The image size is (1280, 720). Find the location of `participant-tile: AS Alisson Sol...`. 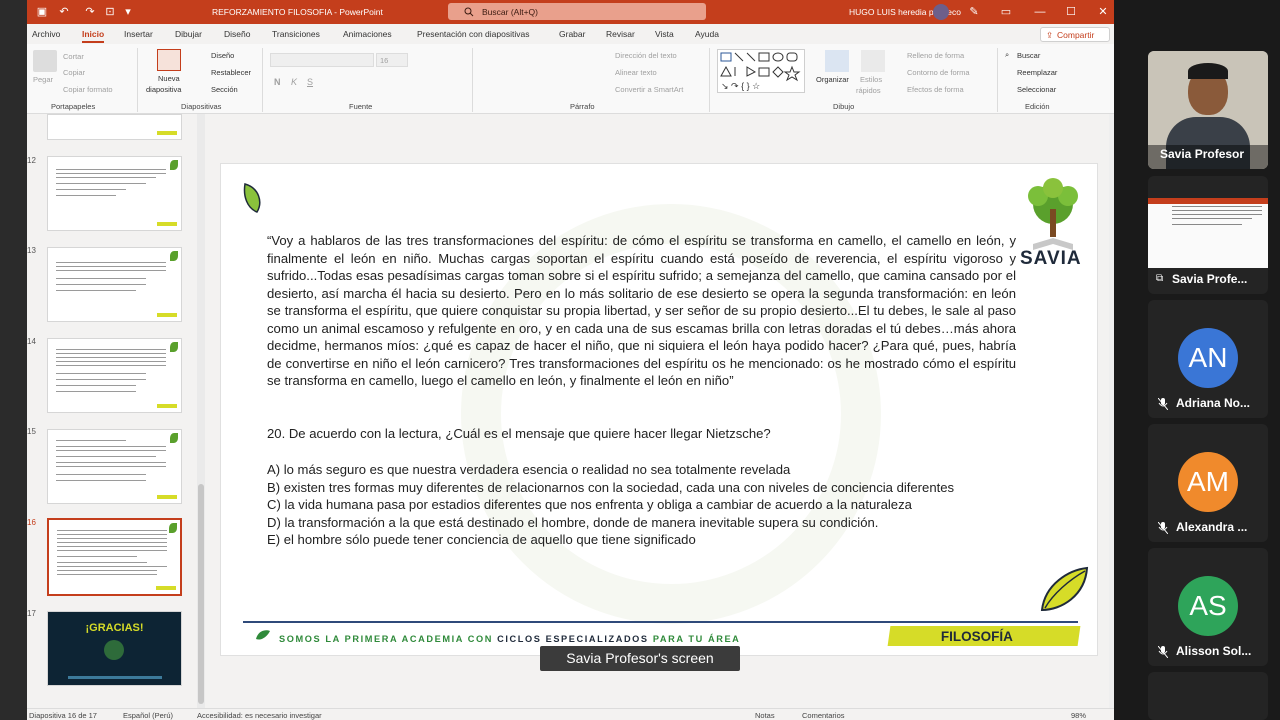

participant-tile: AS Alisson Sol... is located at coordinates (1208, 607).